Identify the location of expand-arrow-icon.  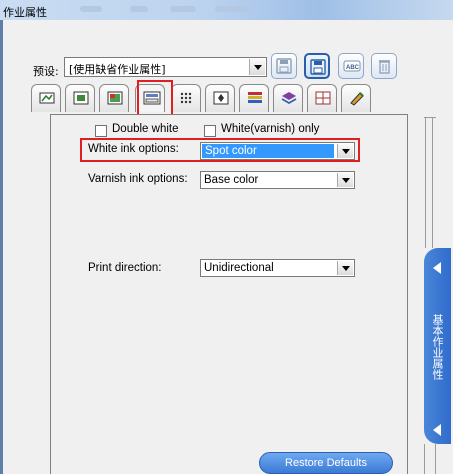
(437, 430).